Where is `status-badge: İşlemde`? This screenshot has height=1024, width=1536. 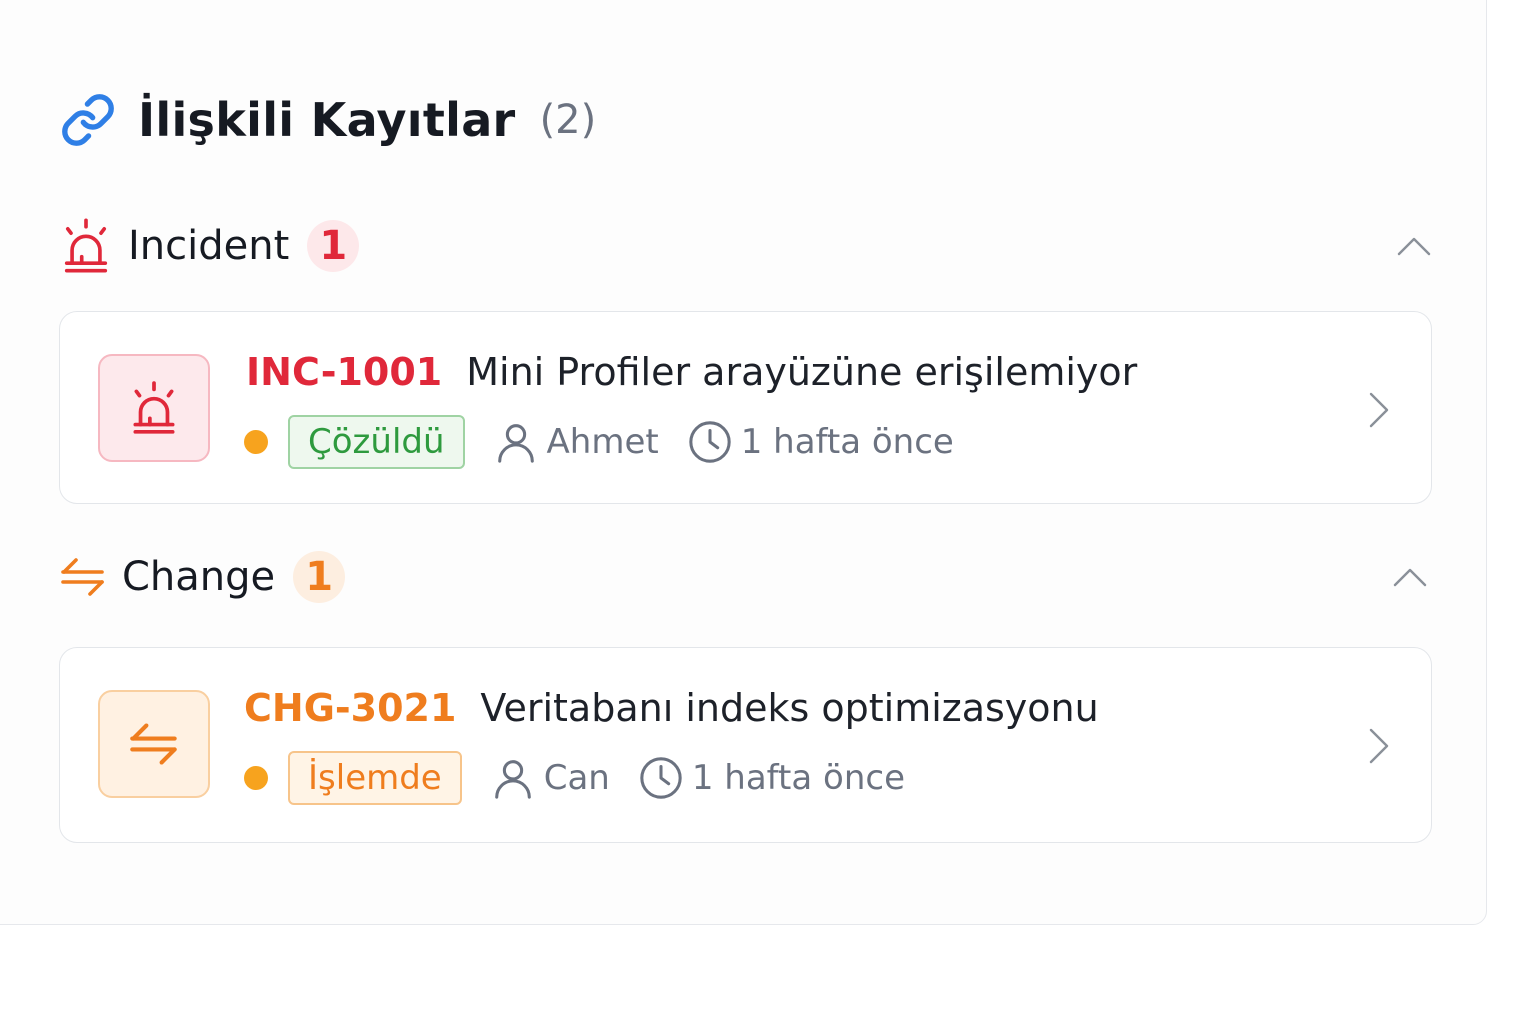
status-badge: İşlemde is located at coordinates (375, 778).